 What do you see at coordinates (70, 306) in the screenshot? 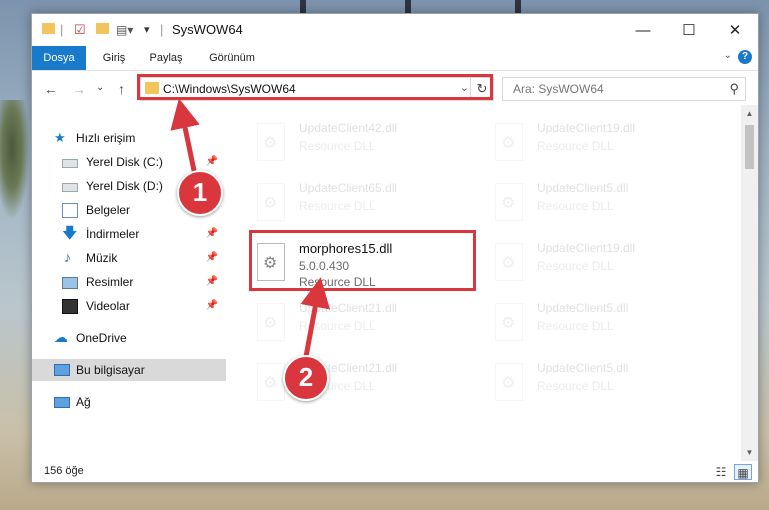
I see `videos-icon` at bounding box center [70, 306].